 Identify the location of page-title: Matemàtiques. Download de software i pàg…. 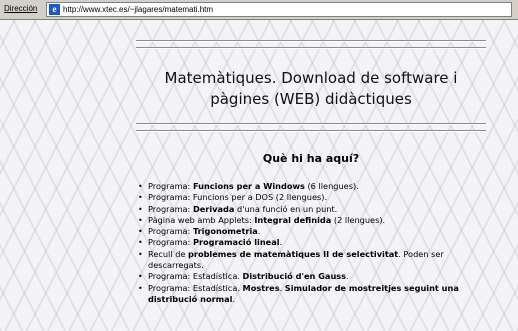
(311, 88).